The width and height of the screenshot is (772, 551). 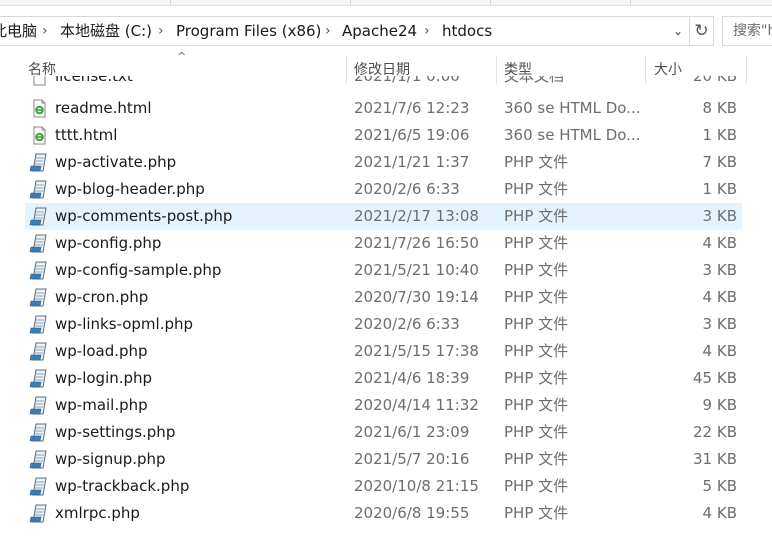 What do you see at coordinates (101, 351) in the screenshot?
I see `file-name: wp-load.php` at bounding box center [101, 351].